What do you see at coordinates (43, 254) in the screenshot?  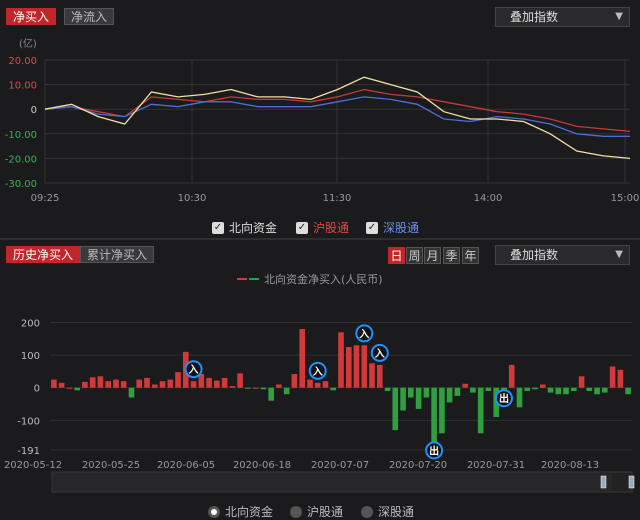 I see `tab-history-net-buy: 历史净买入` at bounding box center [43, 254].